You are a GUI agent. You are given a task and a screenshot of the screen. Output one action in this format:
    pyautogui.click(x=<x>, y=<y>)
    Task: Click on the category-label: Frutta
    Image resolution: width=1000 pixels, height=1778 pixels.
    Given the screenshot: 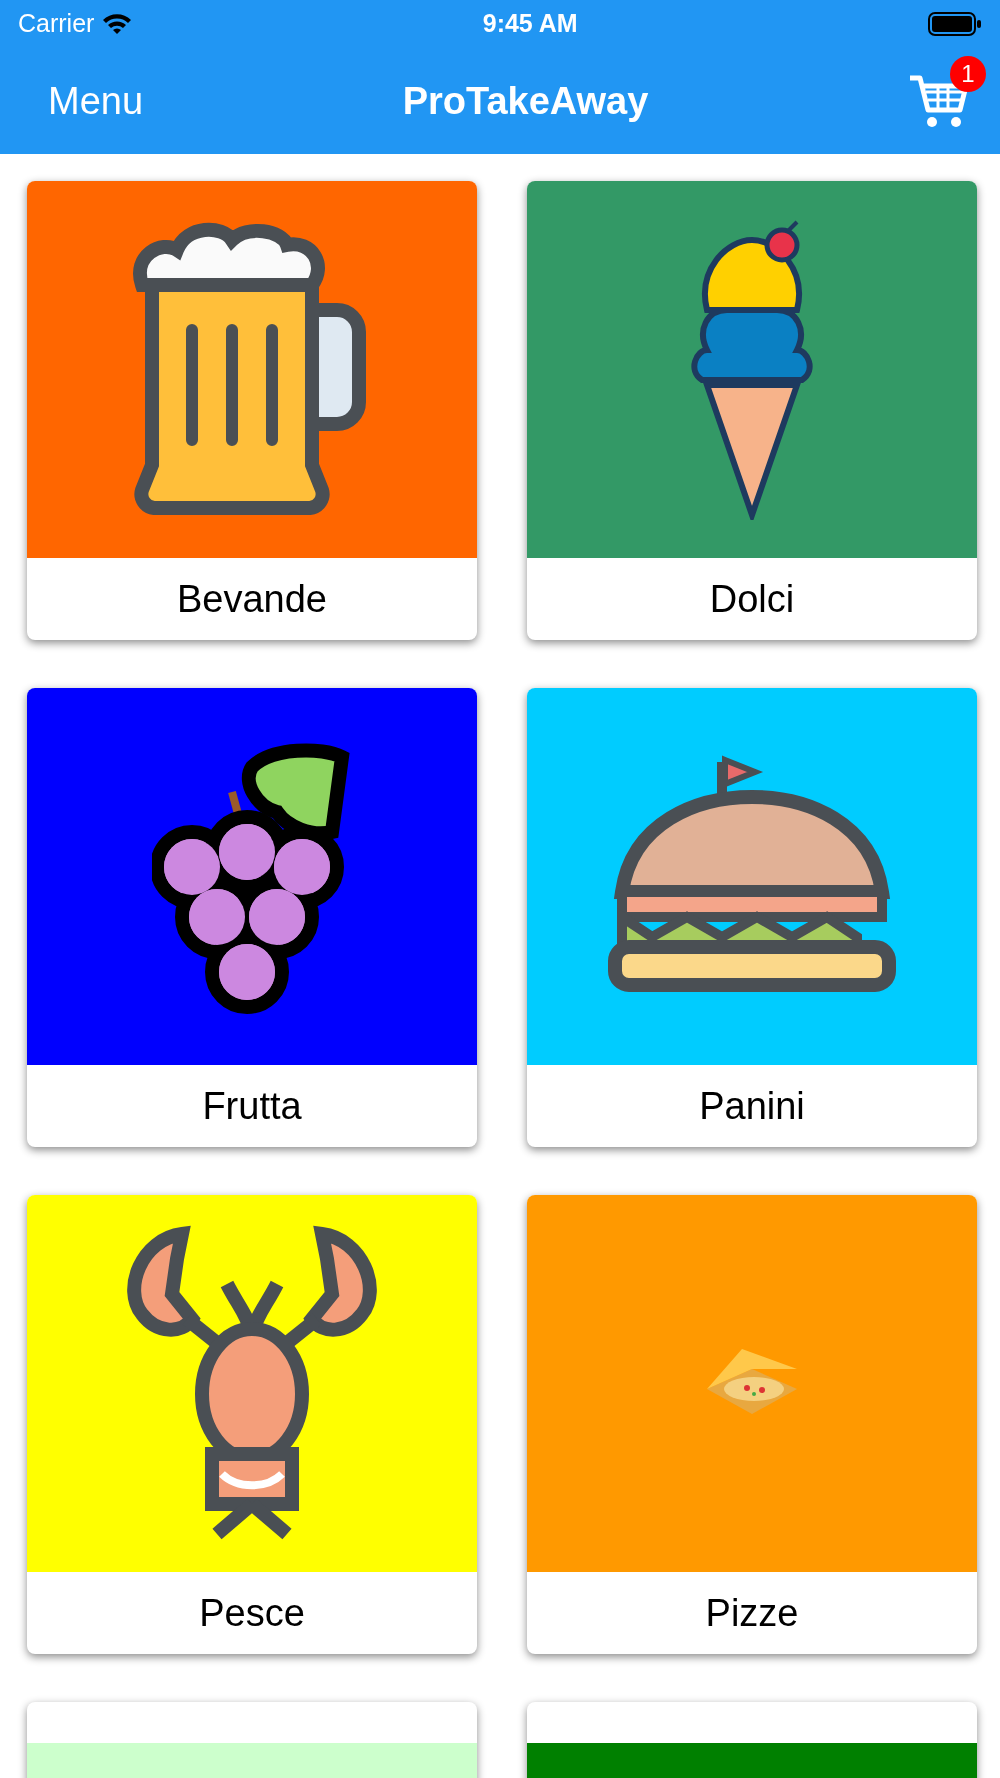 What is the action you would take?
    pyautogui.click(x=252, y=1106)
    